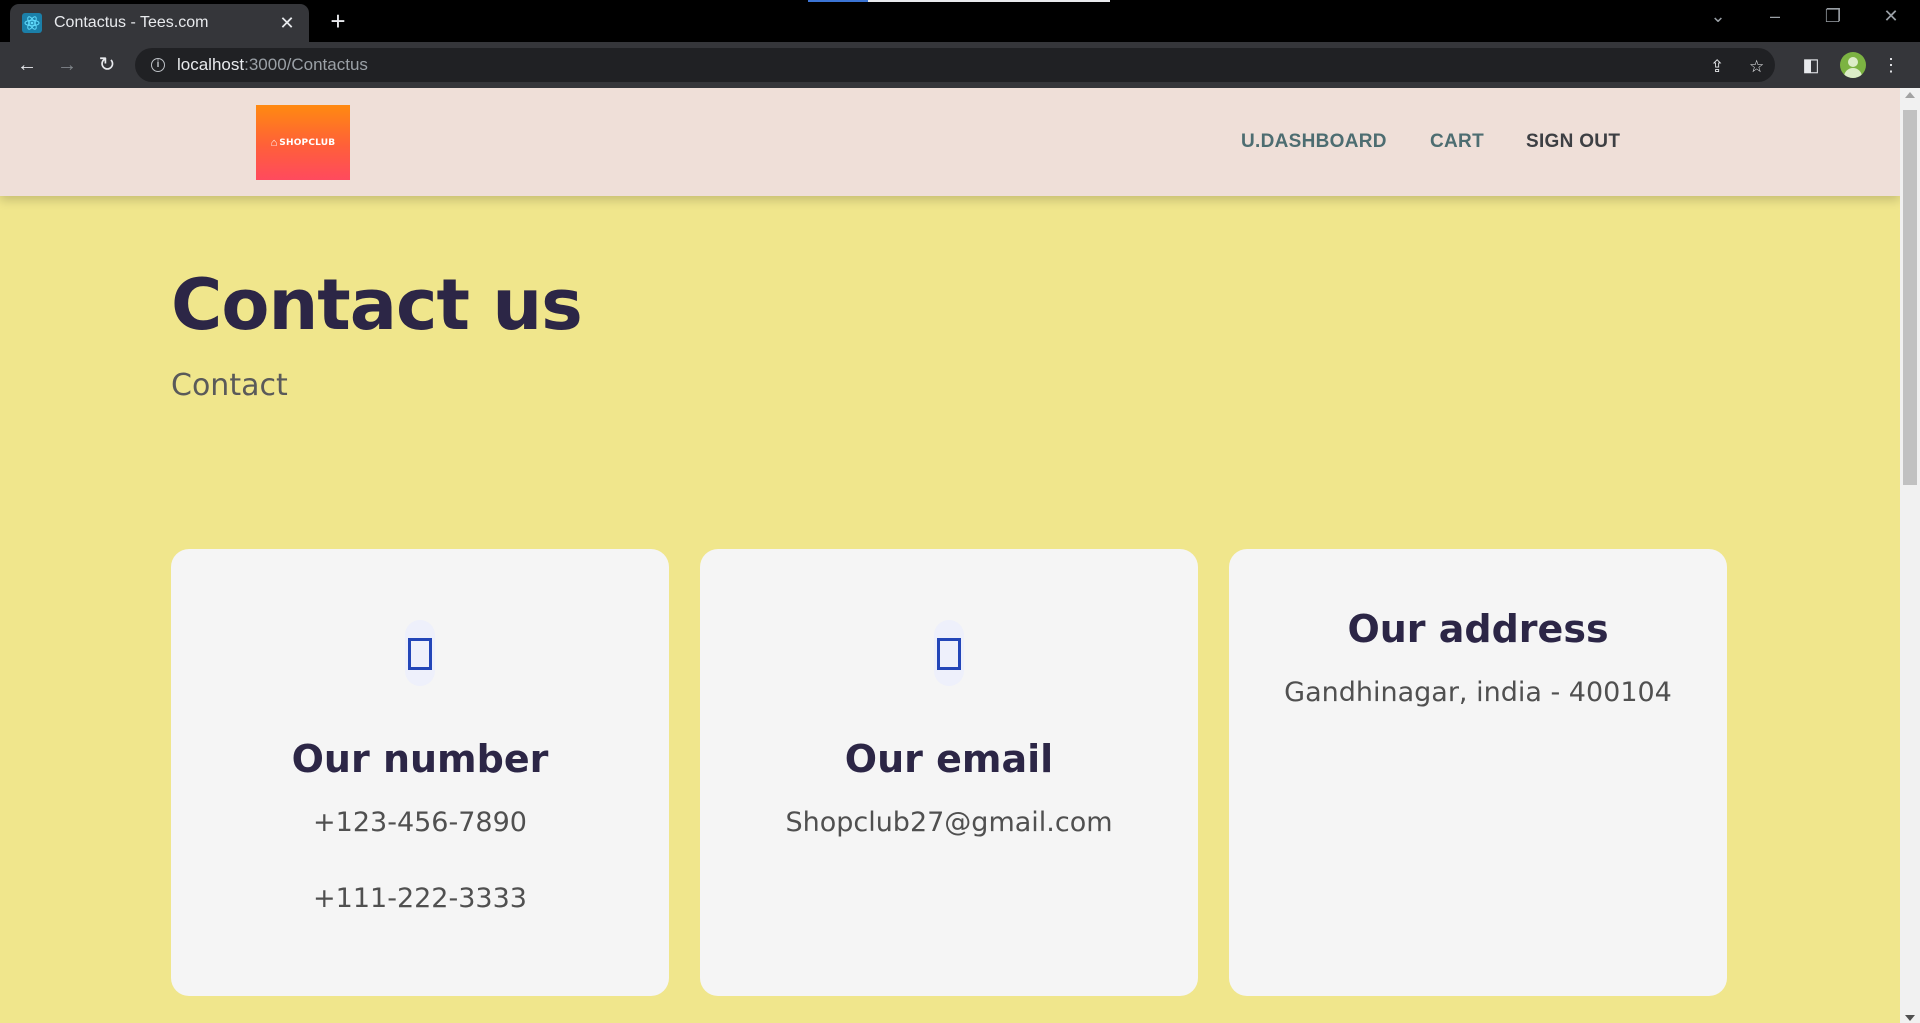  I want to click on nav-cart-link: CART, so click(1457, 142).